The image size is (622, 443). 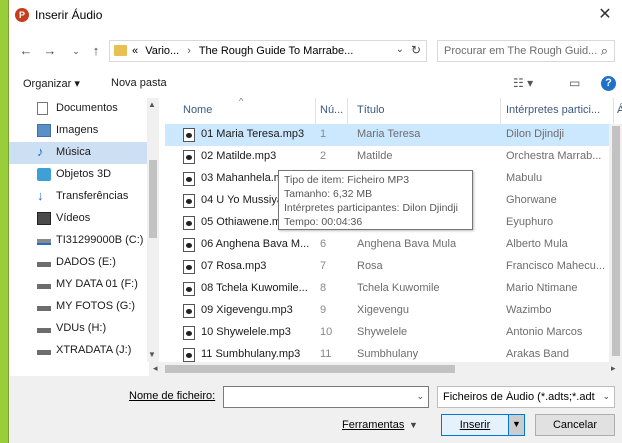 What do you see at coordinates (523, 83) in the screenshot?
I see `view-options-icon: ☷ ▾` at bounding box center [523, 83].